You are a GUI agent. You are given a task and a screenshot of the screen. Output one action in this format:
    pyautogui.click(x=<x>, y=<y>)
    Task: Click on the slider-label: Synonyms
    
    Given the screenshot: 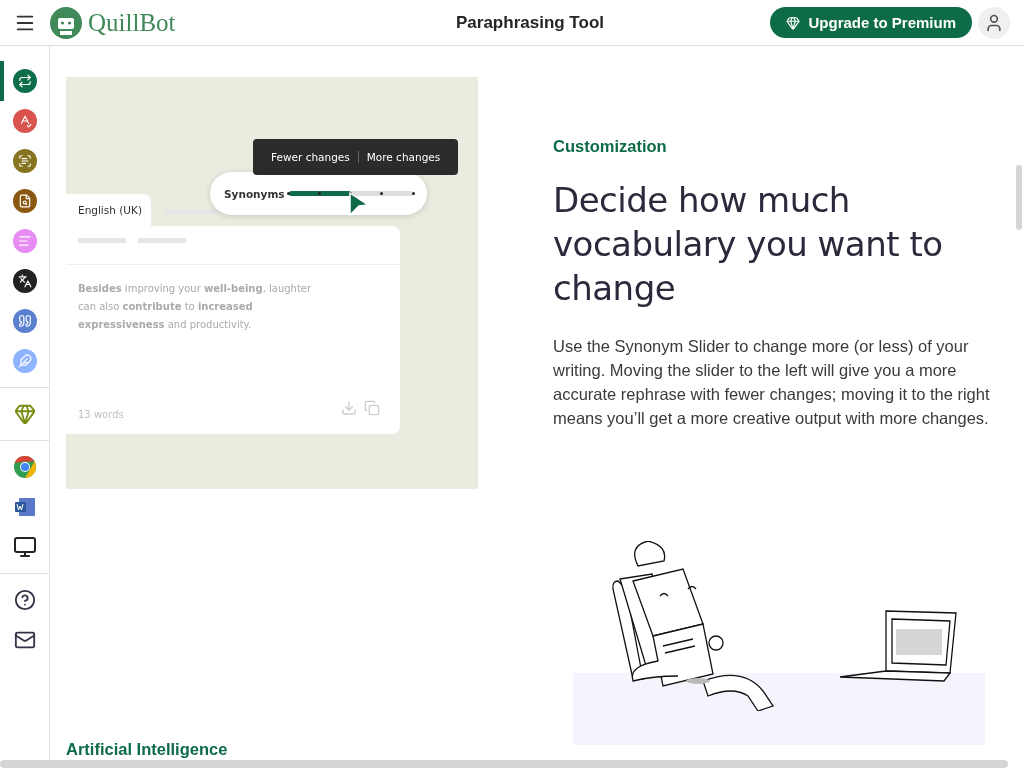 What is the action you would take?
    pyautogui.click(x=254, y=193)
    